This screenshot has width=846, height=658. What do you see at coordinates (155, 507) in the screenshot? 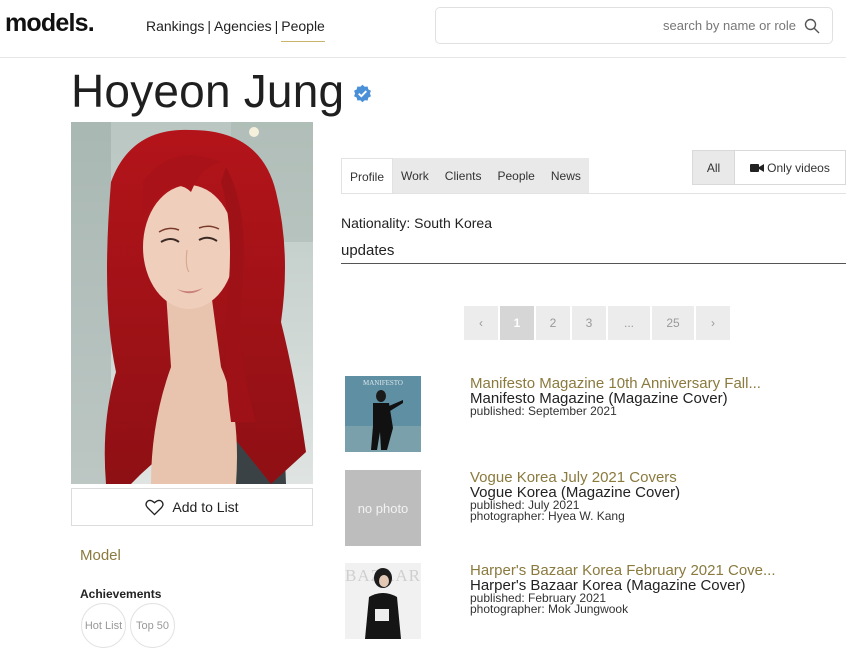
I see `heart-icon` at bounding box center [155, 507].